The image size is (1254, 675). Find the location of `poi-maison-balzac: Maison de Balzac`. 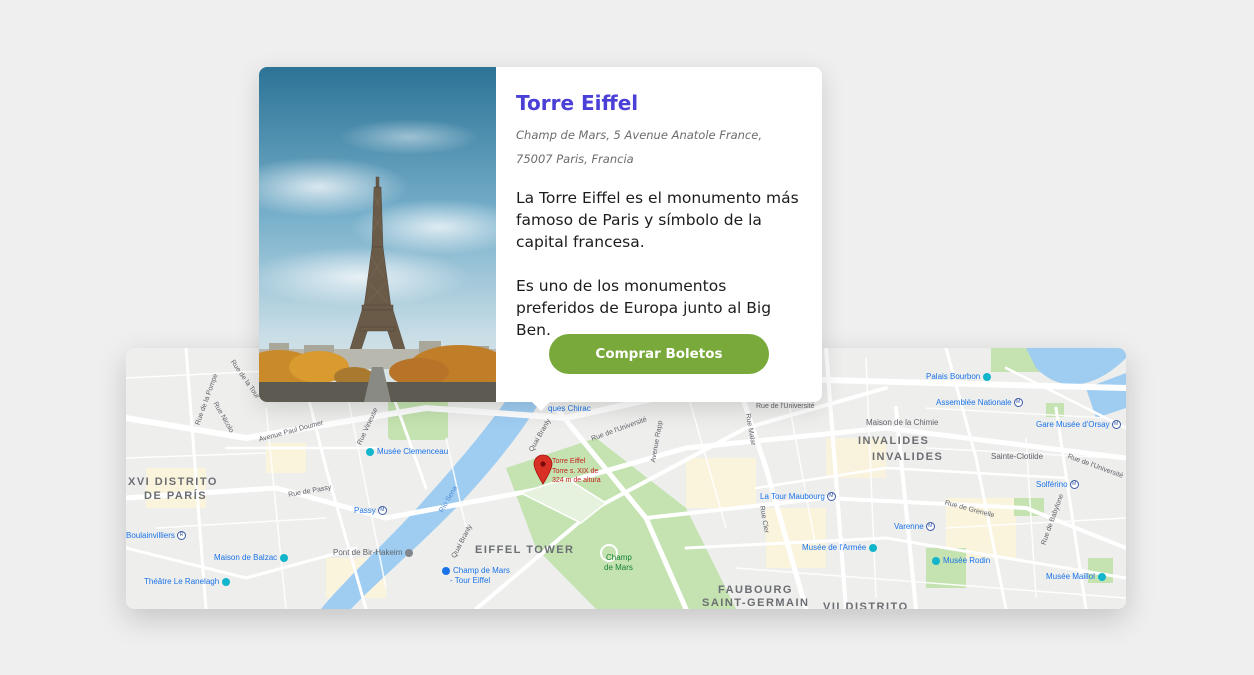

poi-maison-balzac: Maison de Balzac is located at coordinates (252, 557).